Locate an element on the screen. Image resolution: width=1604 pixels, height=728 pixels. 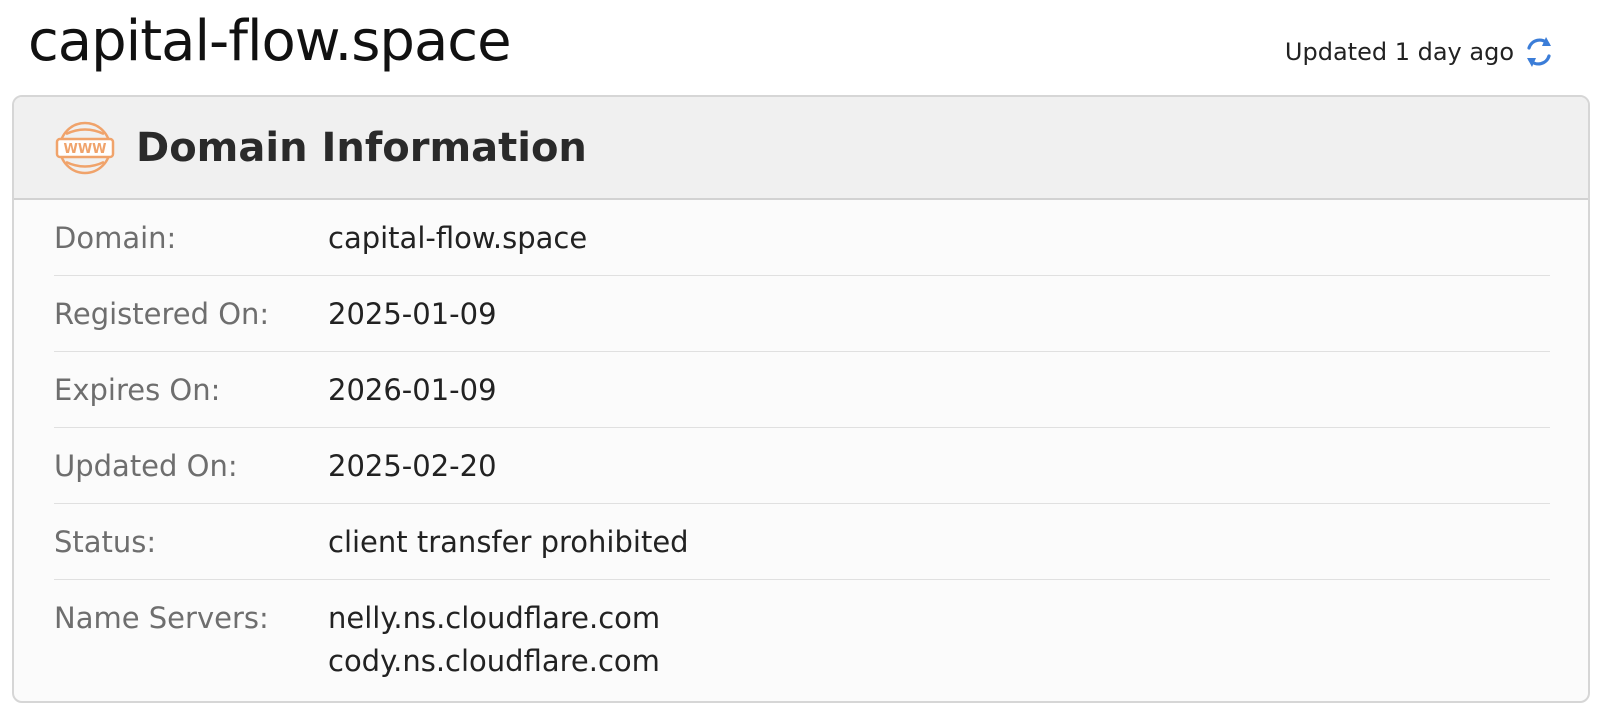
updated-text: Updated 1 day ago is located at coordinates (1399, 52).